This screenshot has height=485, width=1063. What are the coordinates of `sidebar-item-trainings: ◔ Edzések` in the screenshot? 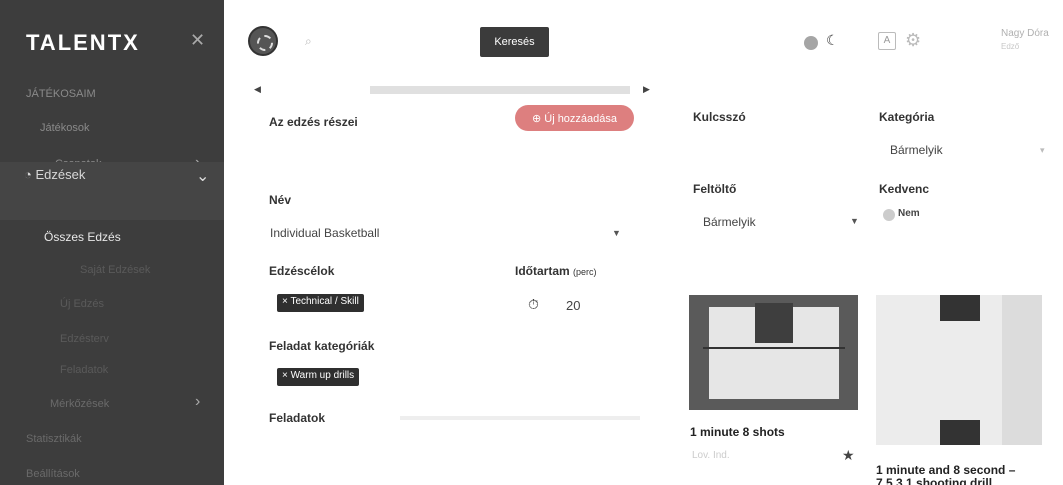 It's located at (54, 174).